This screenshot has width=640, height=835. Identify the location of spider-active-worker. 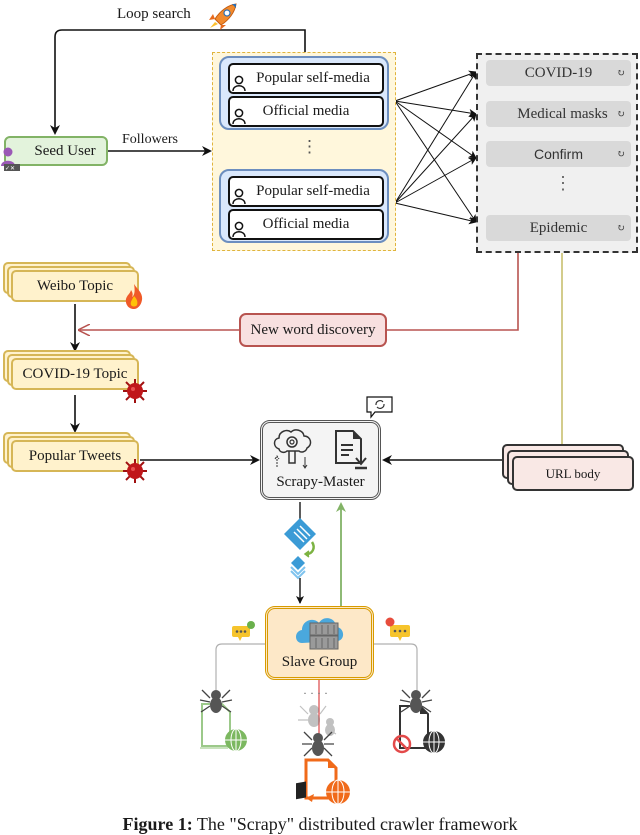
(323, 755).